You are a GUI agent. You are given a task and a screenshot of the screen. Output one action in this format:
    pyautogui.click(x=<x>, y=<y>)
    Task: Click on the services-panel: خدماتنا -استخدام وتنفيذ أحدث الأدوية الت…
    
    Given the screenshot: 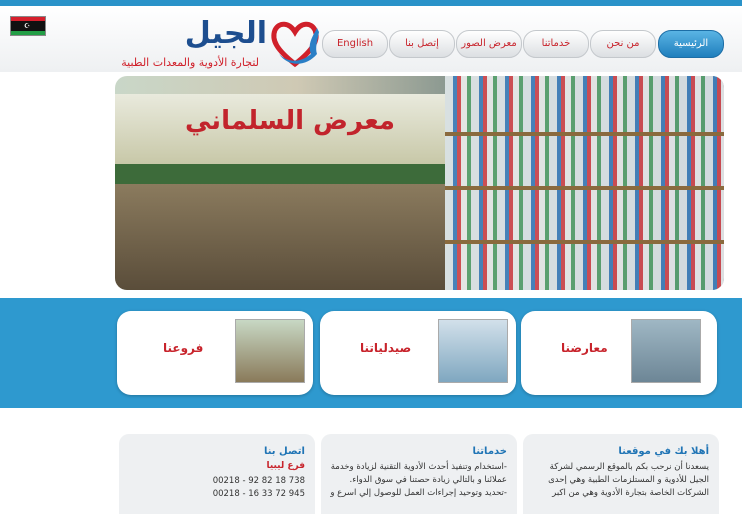 What is the action you would take?
    pyautogui.click(x=419, y=474)
    